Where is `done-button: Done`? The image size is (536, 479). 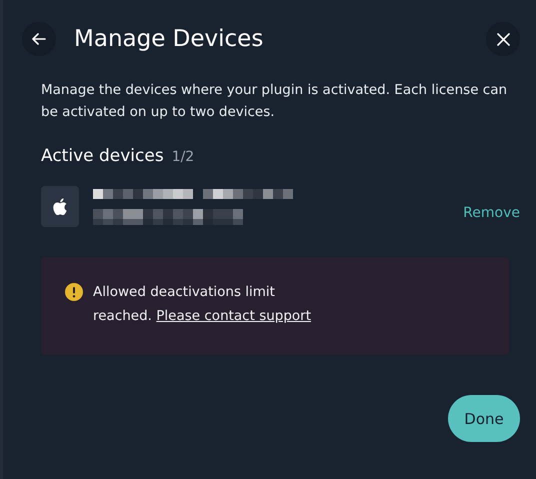 done-button: Done is located at coordinates (484, 418).